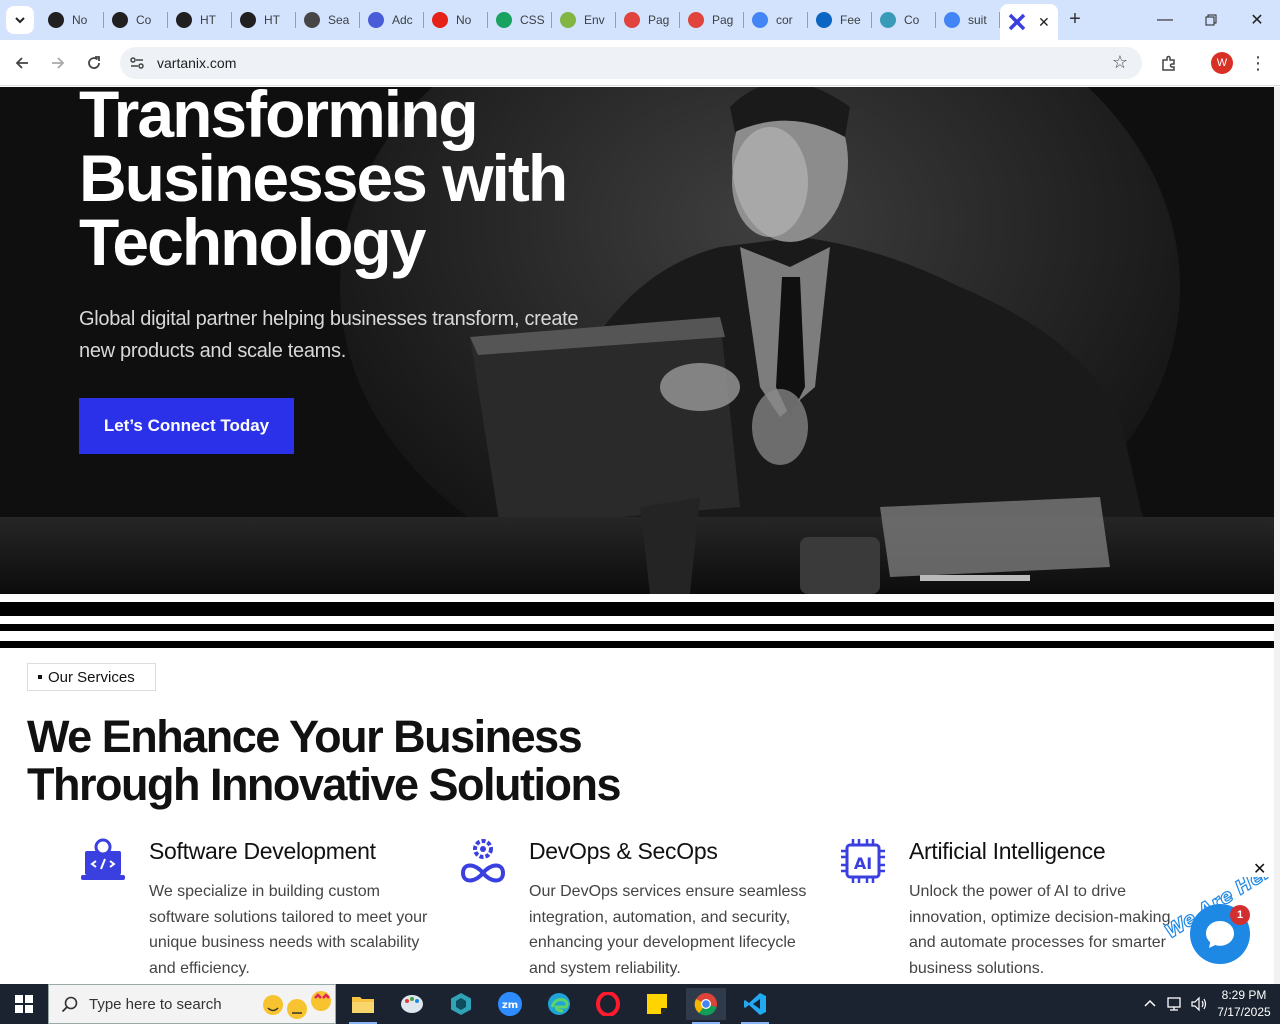 Image resolution: width=1280 pixels, height=1024 pixels. What do you see at coordinates (863, 863) in the screenshot?
I see `svg-text: AI` at bounding box center [863, 863].